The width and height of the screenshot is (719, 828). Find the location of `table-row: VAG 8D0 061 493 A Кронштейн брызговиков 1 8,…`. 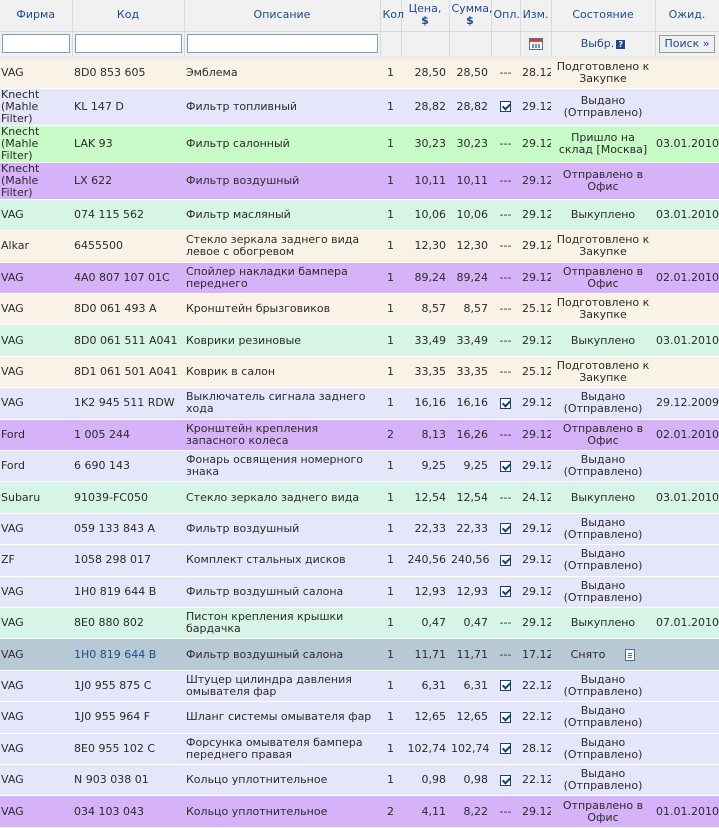

table-row: VAG 8D0 061 493 A Кронштейн брызговиков 1 8,… is located at coordinates (359, 309).